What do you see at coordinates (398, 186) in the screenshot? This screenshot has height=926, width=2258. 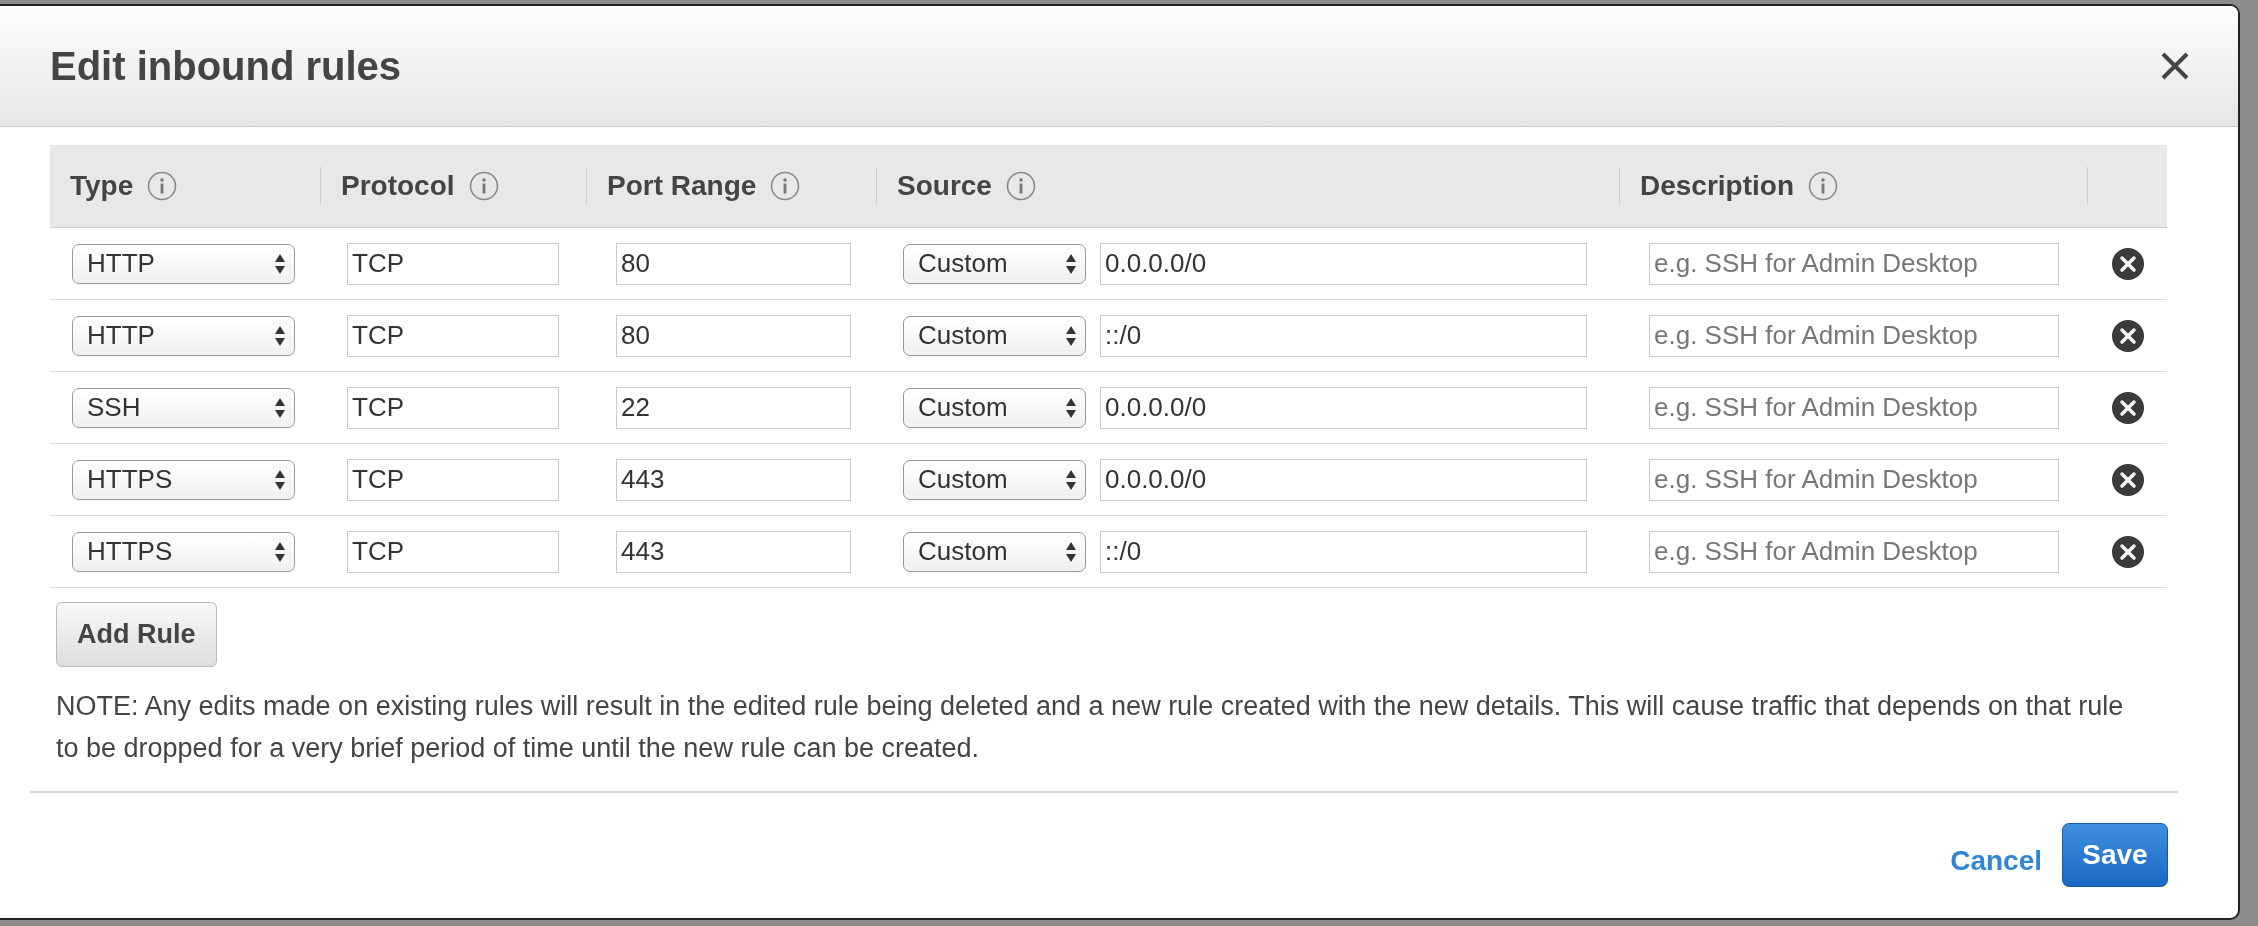 I see `column-header: Protocol` at bounding box center [398, 186].